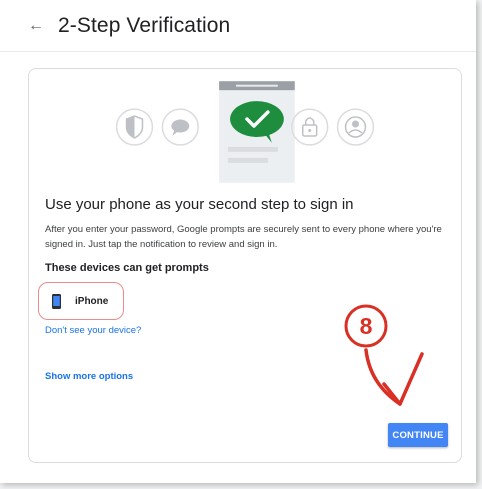  Describe the element at coordinates (355, 127) in the screenshot. I see `account-icon` at that location.